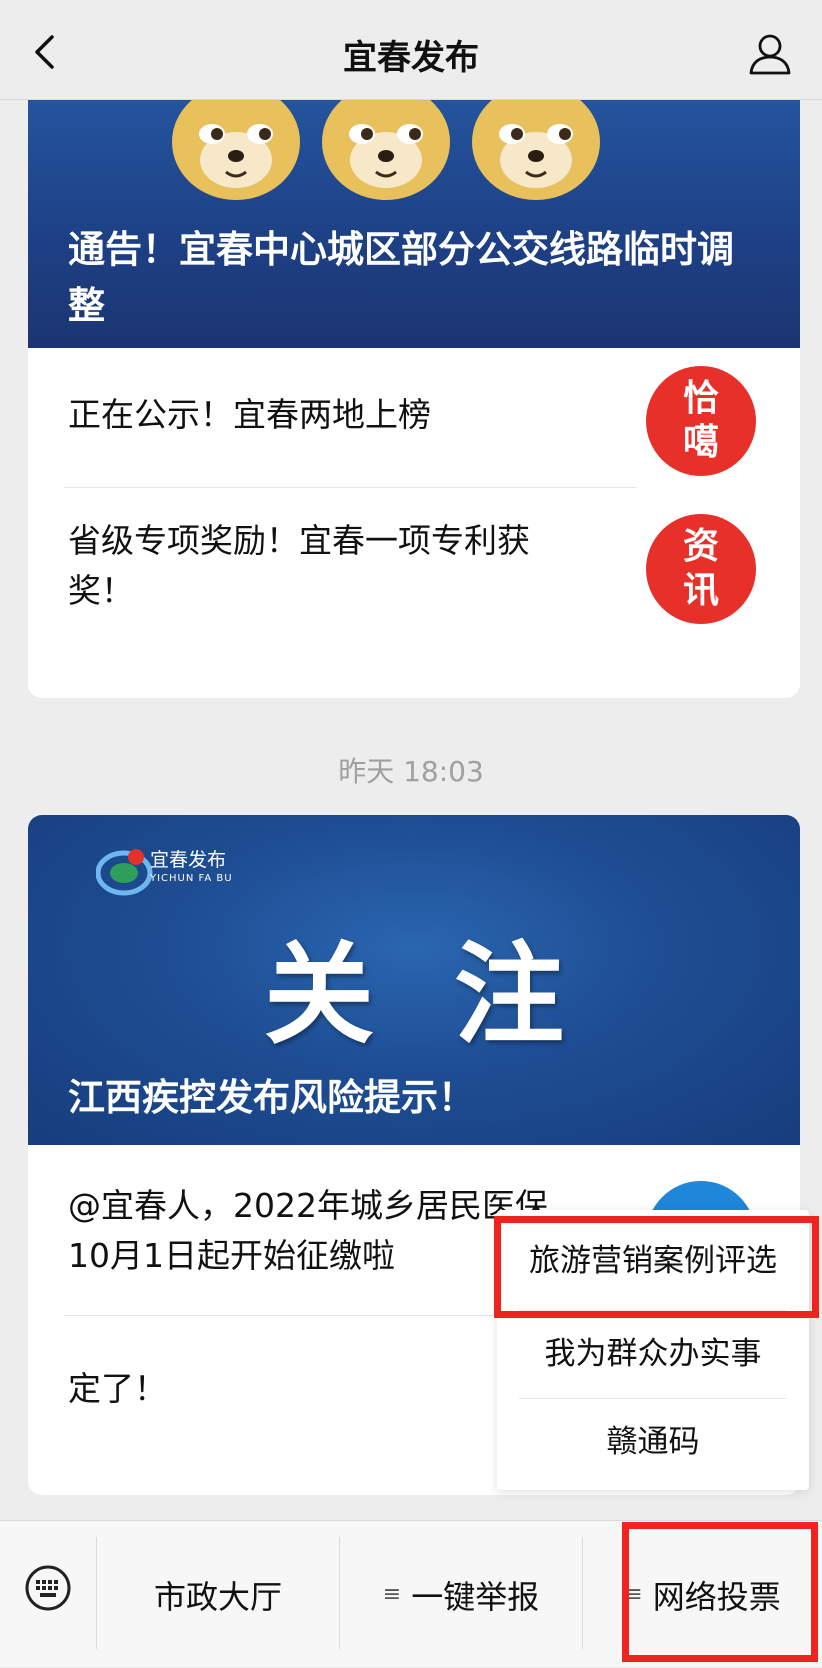  What do you see at coordinates (191, 878) in the screenshot?
I see `logo-subtext: YICHUN FA BU` at bounding box center [191, 878].